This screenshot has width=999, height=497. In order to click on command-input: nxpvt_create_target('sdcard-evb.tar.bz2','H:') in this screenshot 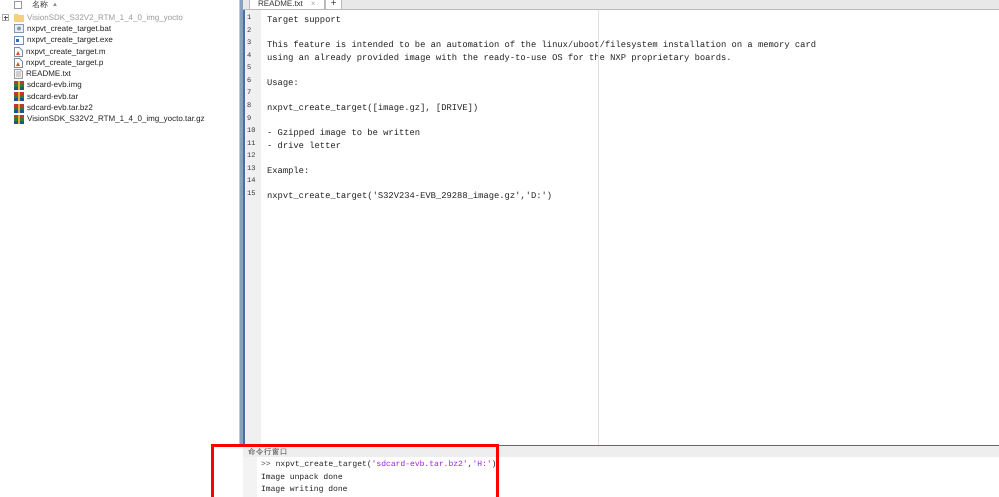, I will do `click(386, 465)`.